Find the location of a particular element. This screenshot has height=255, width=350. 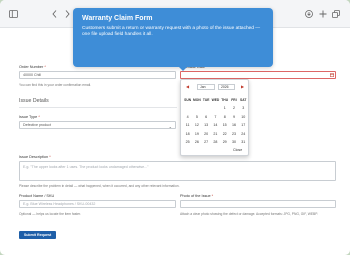

weekday-header-row: SUN MON TUE WED THU FRI SAT is located at coordinates (215, 100).